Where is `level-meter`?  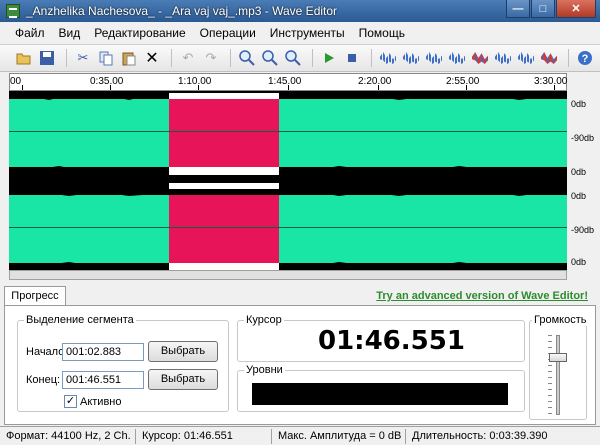 level-meter is located at coordinates (380, 394).